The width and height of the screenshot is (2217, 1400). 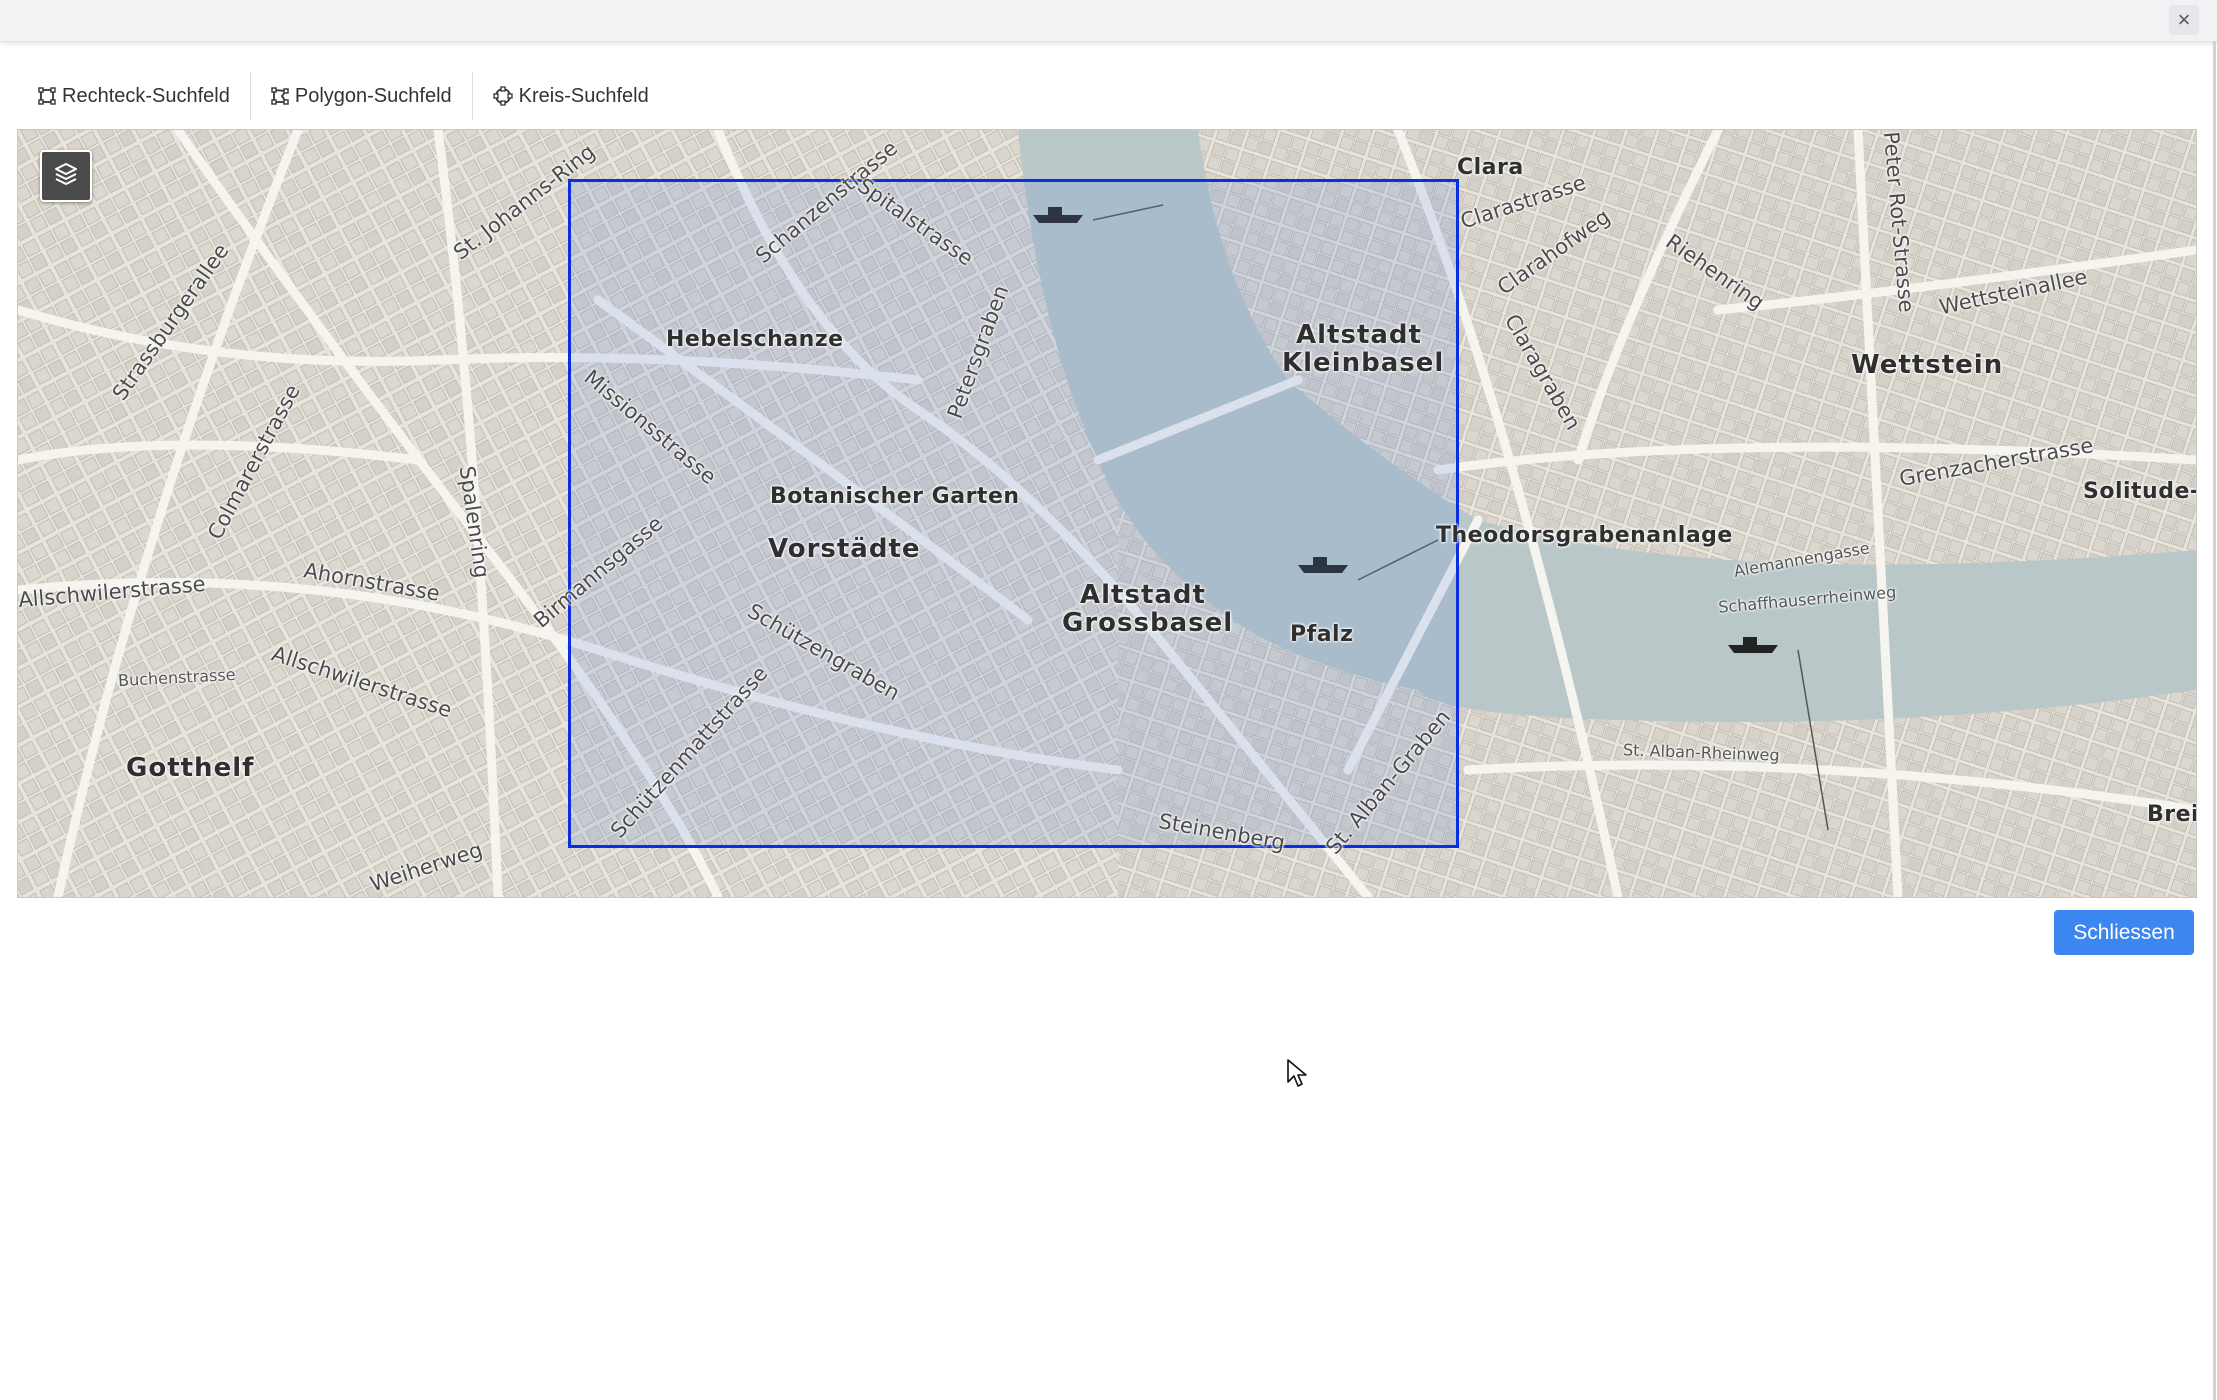 What do you see at coordinates (280, 96) in the screenshot?
I see `polygon-draw-icon` at bounding box center [280, 96].